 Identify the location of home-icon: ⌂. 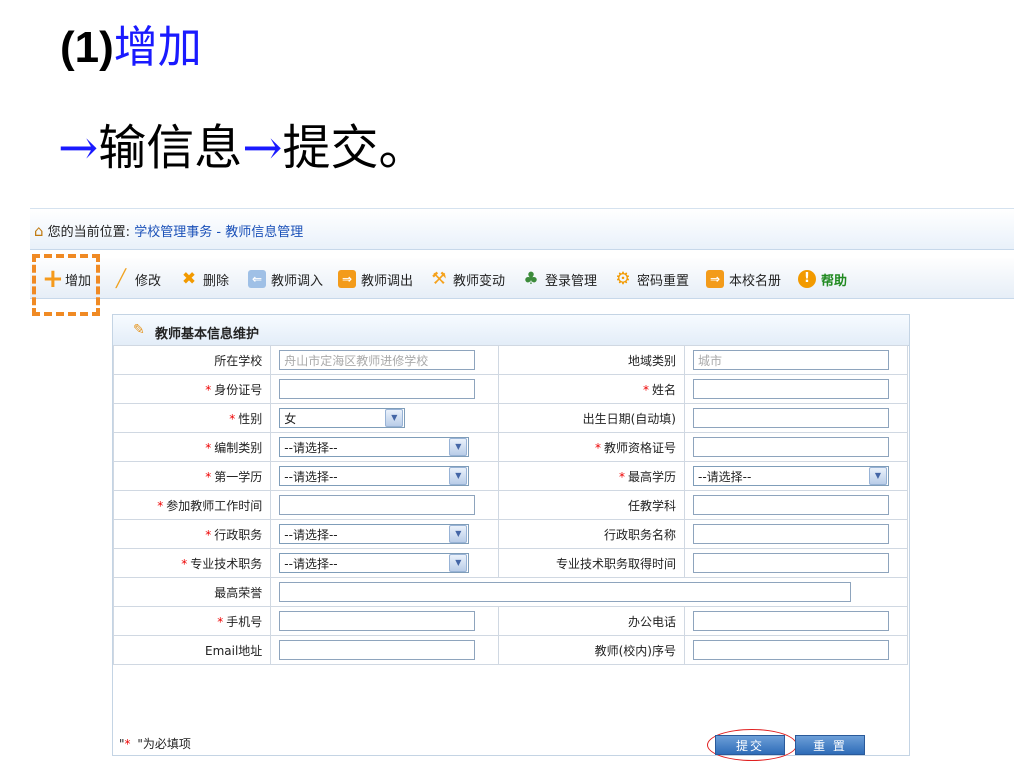
(39, 231).